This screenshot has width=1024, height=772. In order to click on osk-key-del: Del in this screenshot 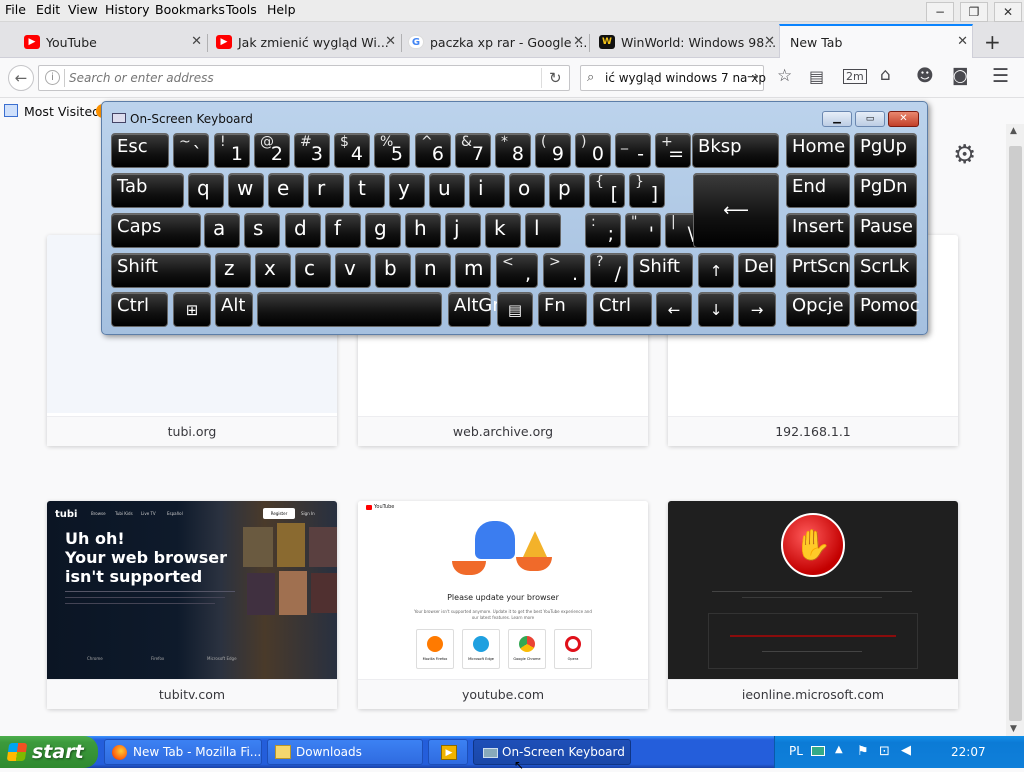, I will do `click(757, 270)`.